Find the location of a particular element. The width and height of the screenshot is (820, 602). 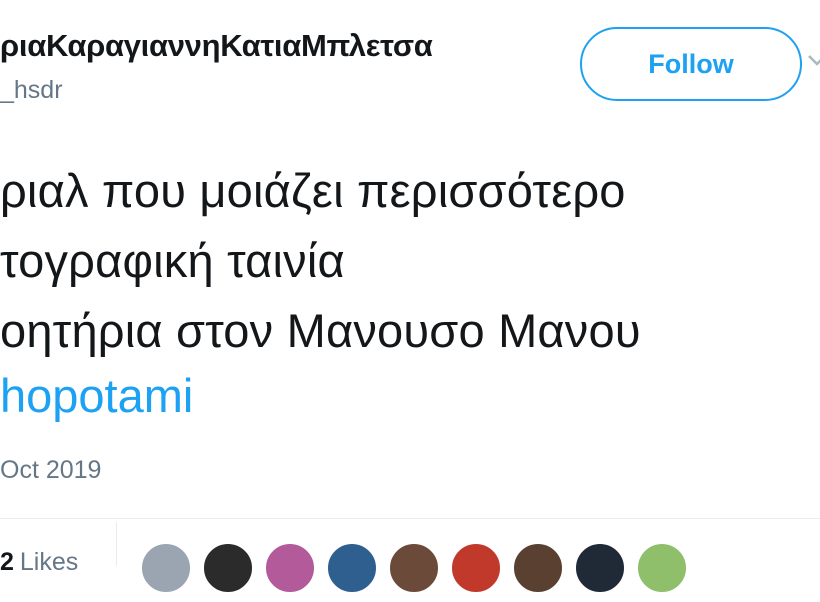

tweet-timestamp: Oct 2019 is located at coordinates (50, 470).